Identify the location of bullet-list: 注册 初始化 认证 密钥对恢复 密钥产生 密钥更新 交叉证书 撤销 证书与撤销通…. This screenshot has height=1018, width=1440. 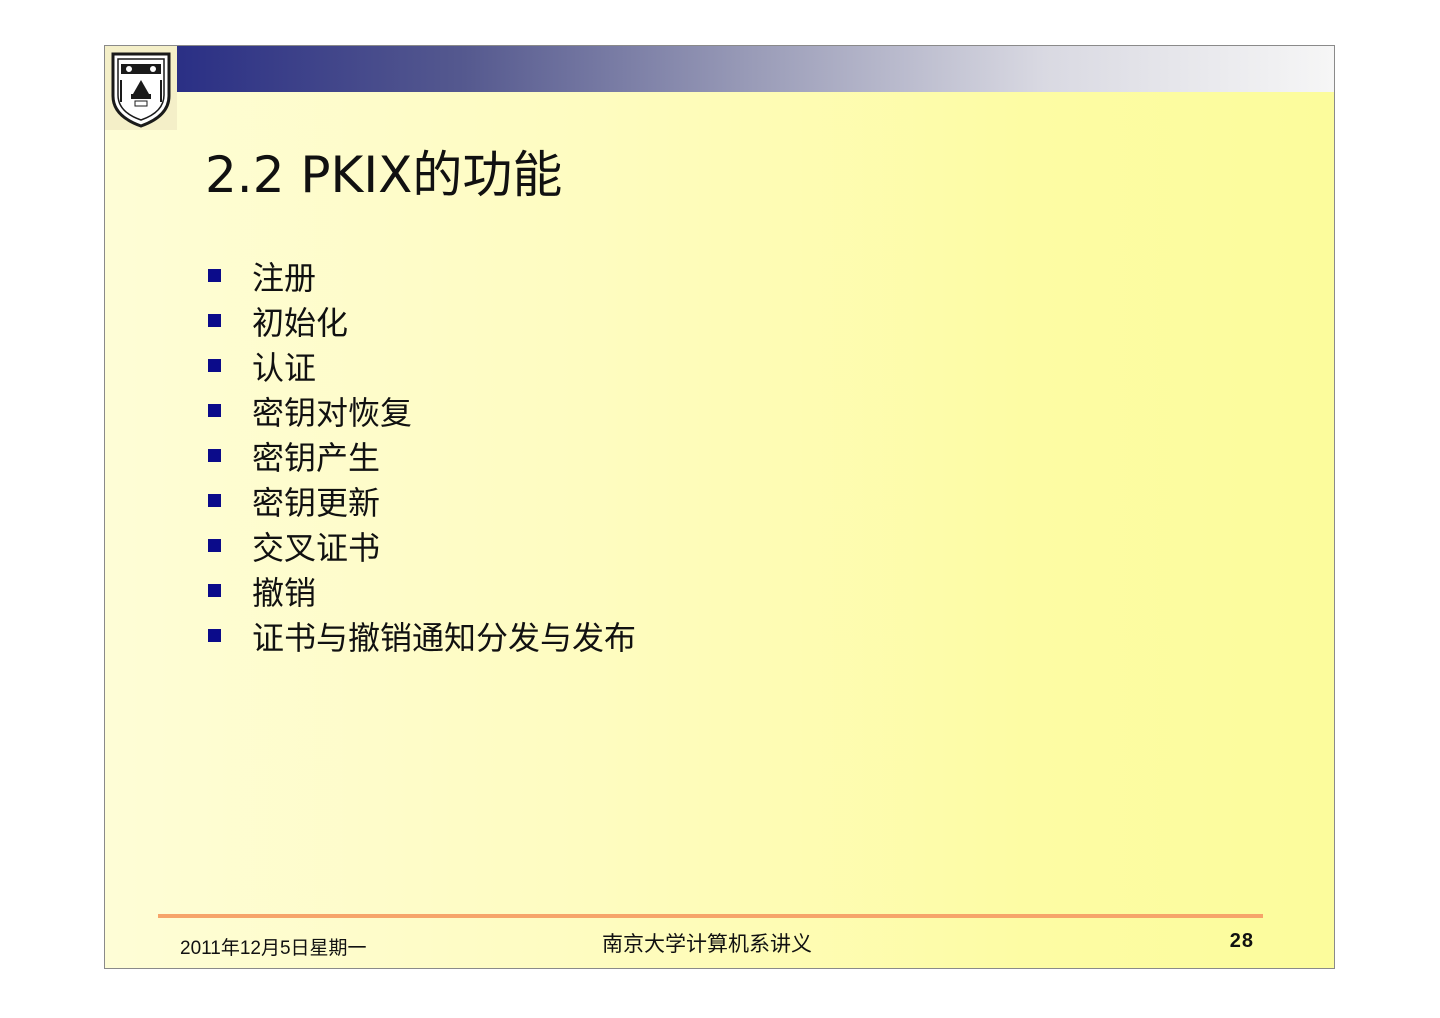
(420, 455).